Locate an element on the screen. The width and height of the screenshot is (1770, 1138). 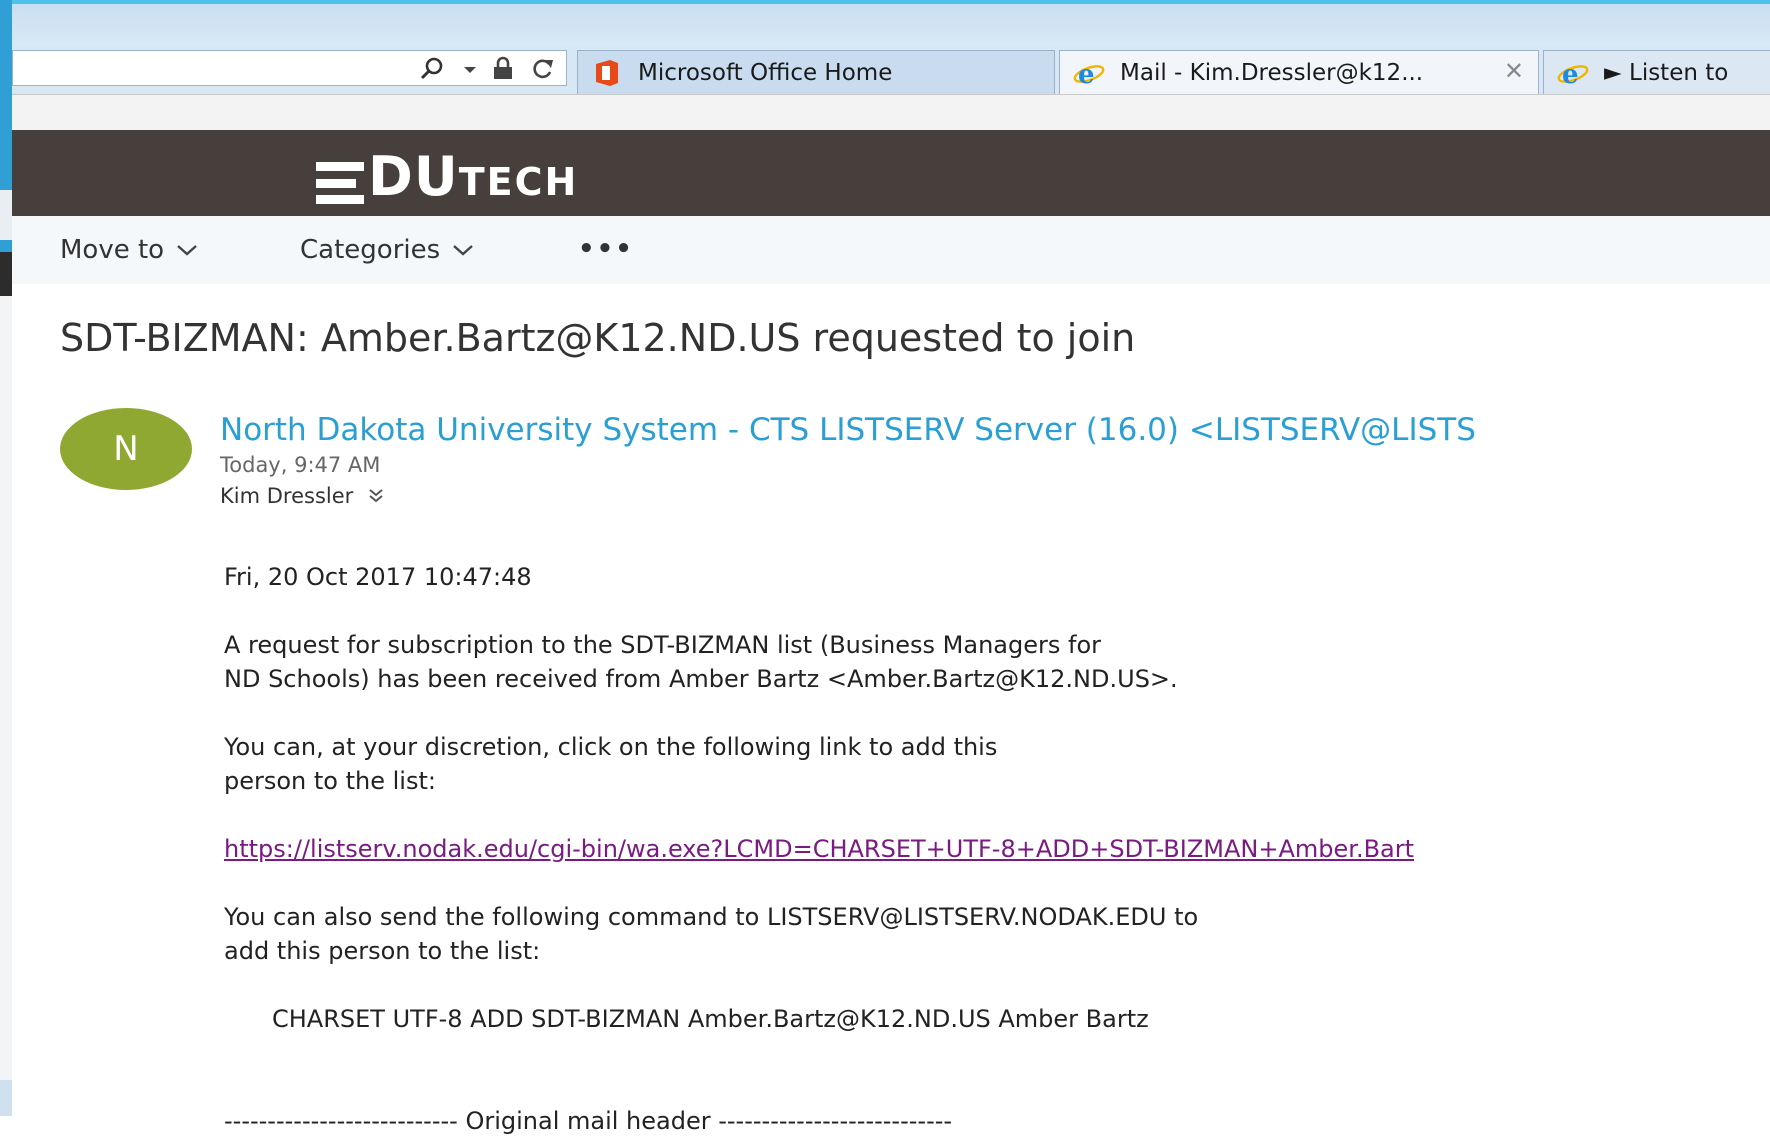
avatar: N is located at coordinates (126, 449).